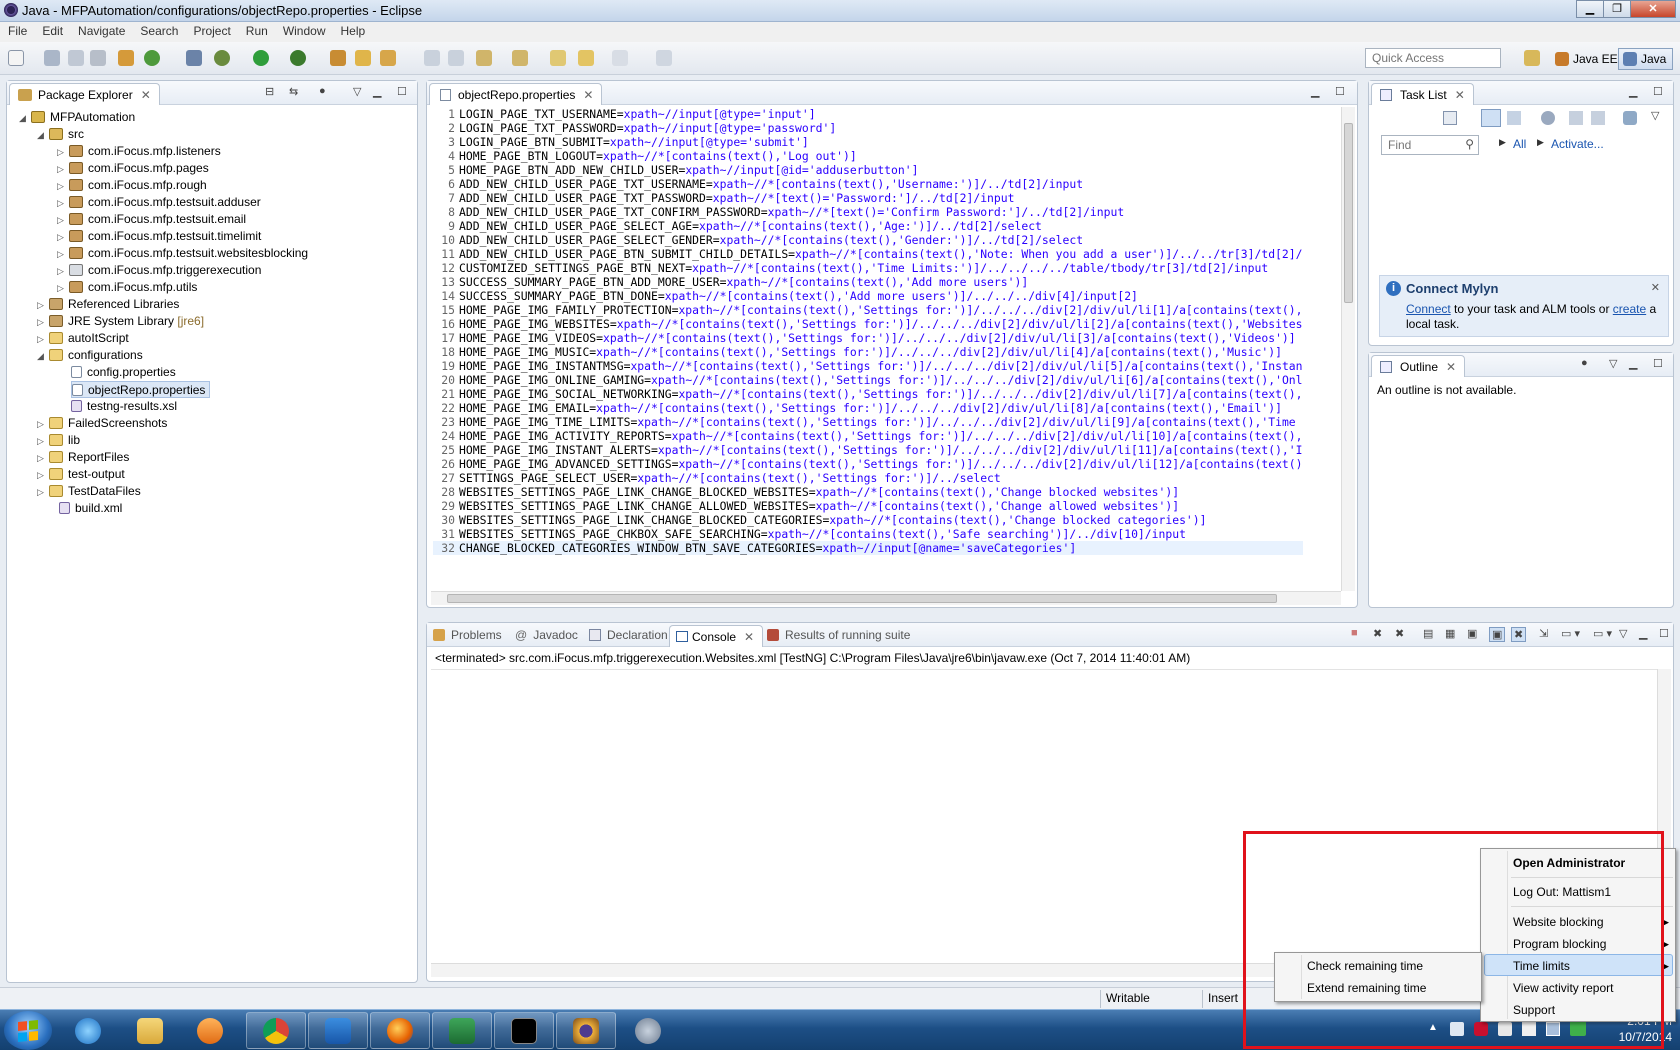 The height and width of the screenshot is (1050, 1680). I want to click on menu-item-view-activity-report: View activity report, so click(1563, 988).